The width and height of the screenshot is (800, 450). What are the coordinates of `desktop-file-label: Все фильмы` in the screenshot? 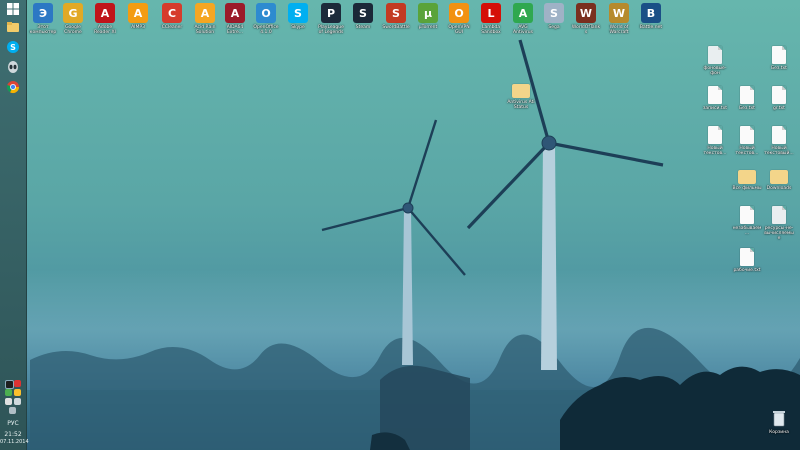 It's located at (747, 188).